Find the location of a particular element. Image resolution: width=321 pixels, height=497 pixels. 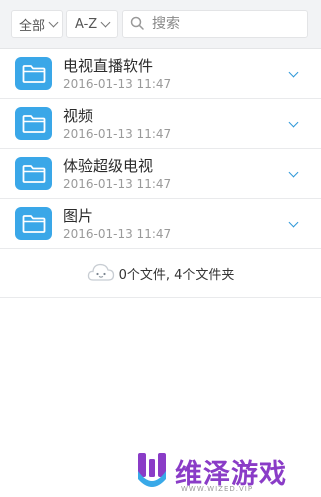

sort-label: A-Z is located at coordinates (86, 24).